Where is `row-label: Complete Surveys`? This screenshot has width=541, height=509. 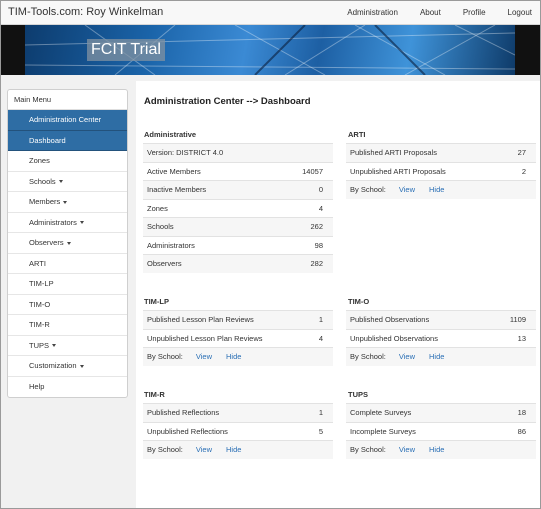 row-label: Complete Surveys is located at coordinates (381, 413).